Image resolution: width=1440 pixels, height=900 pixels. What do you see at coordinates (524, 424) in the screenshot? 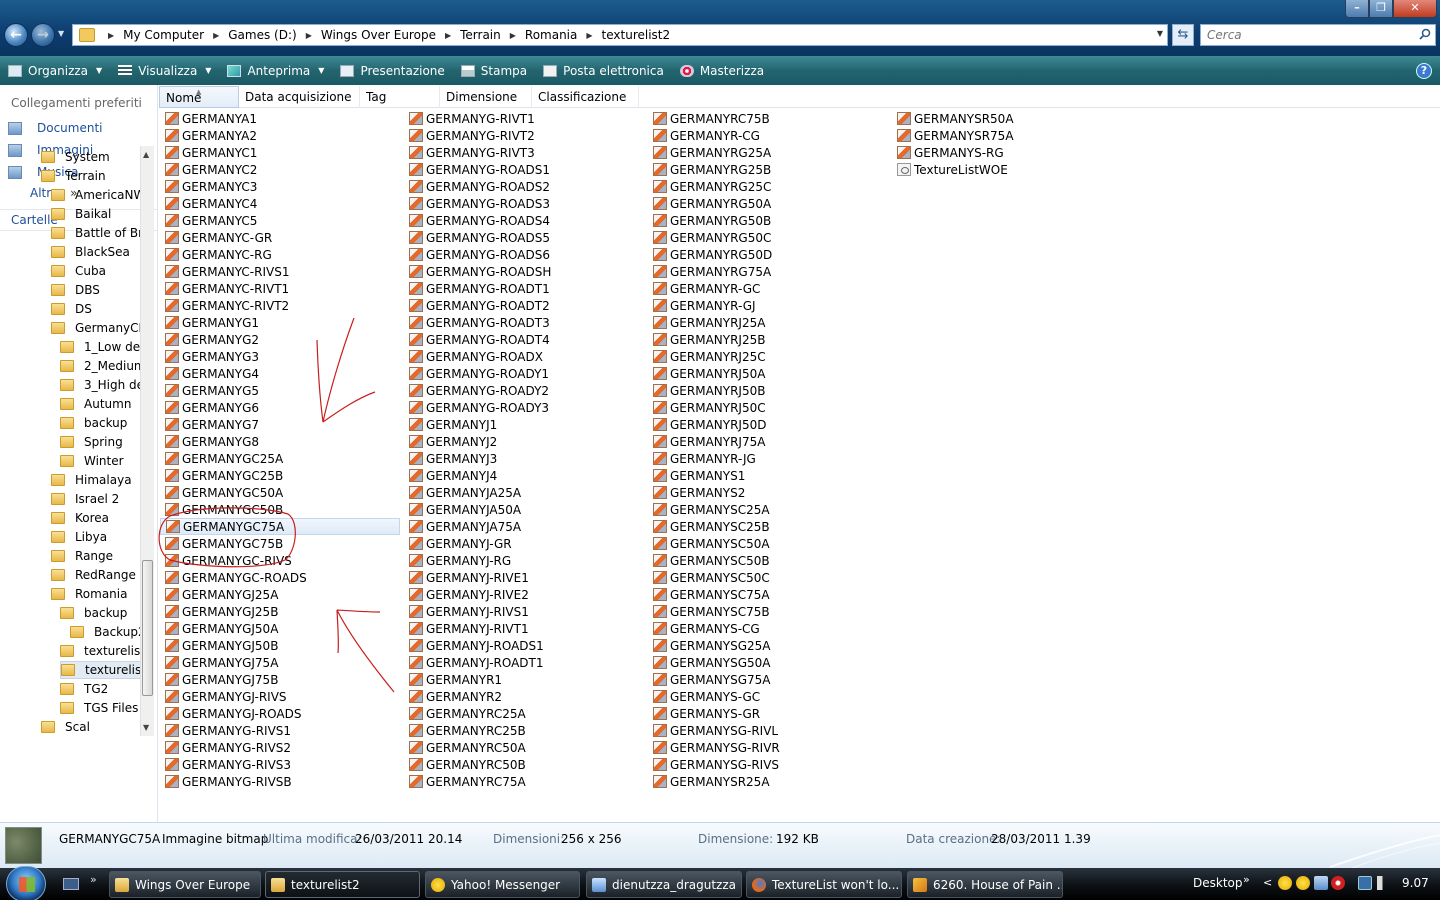
I see `file-item: GERMANYJ1` at bounding box center [524, 424].